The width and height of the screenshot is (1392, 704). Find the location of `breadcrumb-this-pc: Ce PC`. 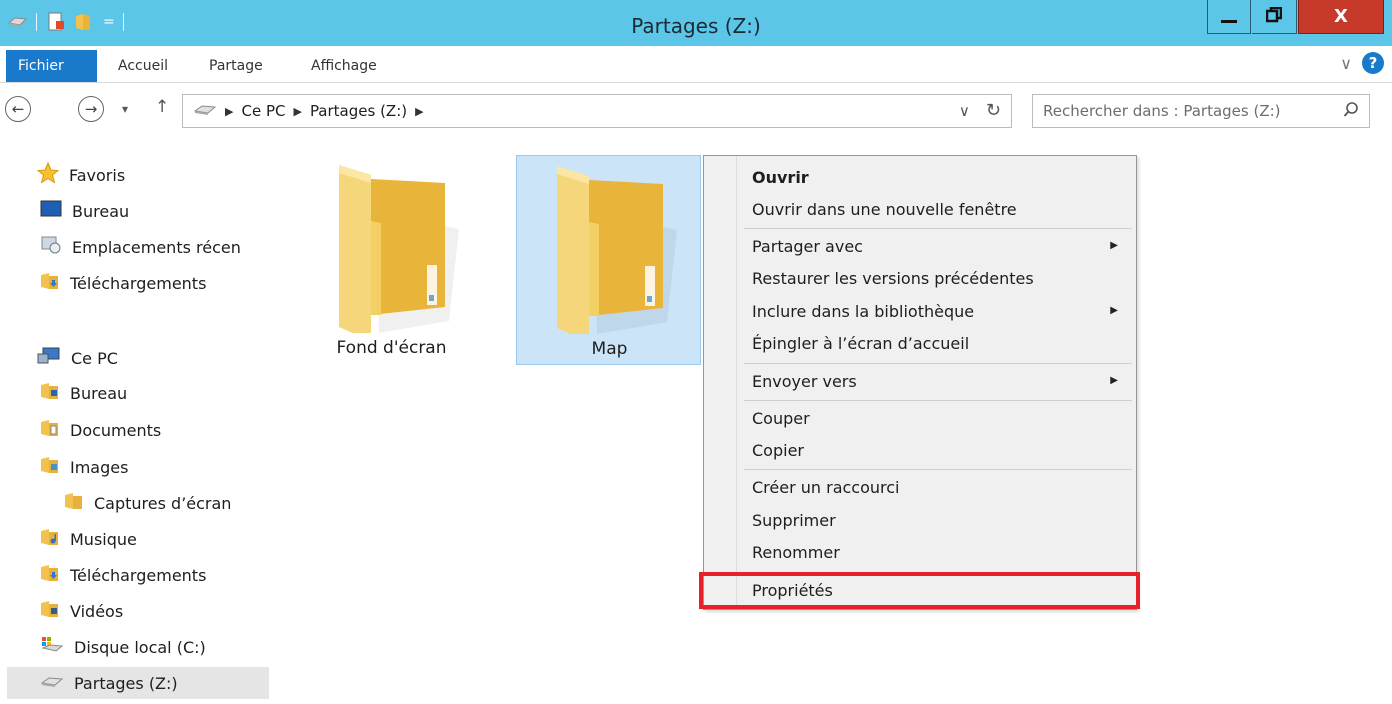

breadcrumb-this-pc: Ce PC is located at coordinates (263, 111).